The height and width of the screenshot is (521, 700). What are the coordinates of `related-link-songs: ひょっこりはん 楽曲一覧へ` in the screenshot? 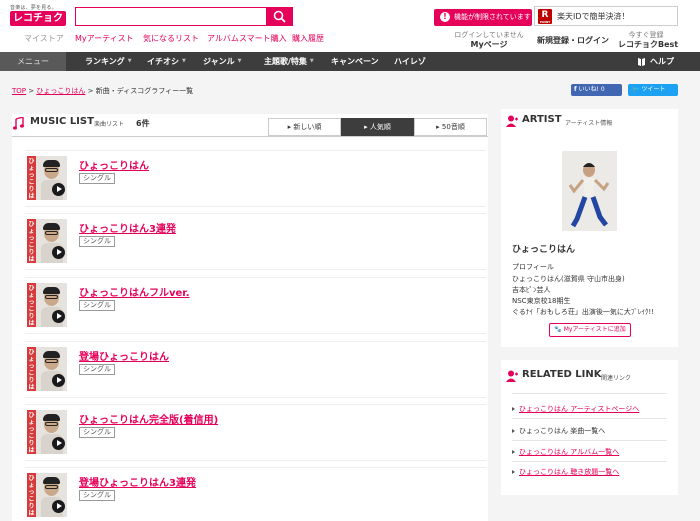 It's located at (558, 431).